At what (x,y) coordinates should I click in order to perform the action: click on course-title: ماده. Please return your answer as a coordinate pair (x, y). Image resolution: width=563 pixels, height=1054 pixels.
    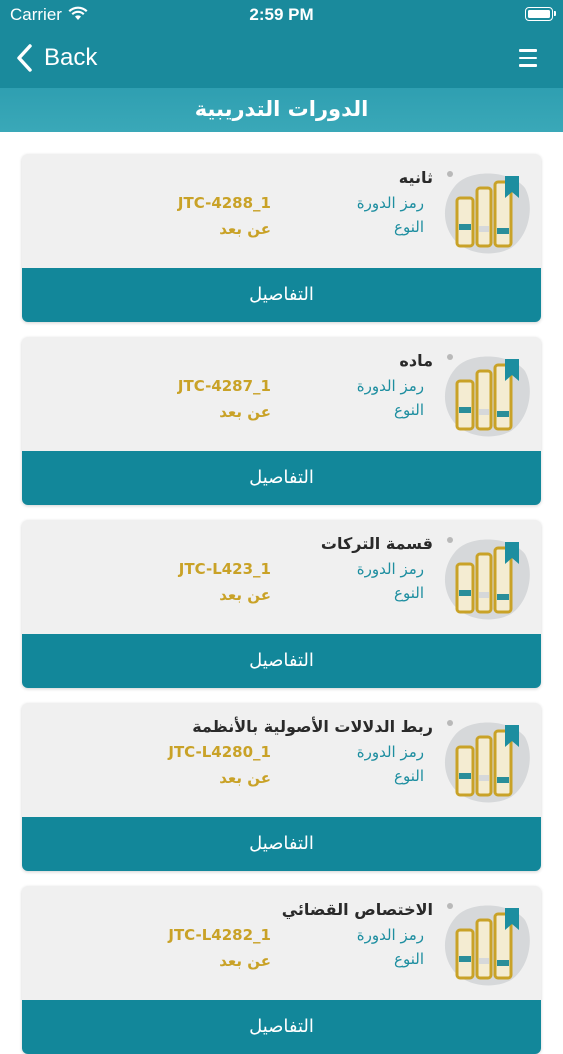
    Looking at the image, I should click on (416, 360).